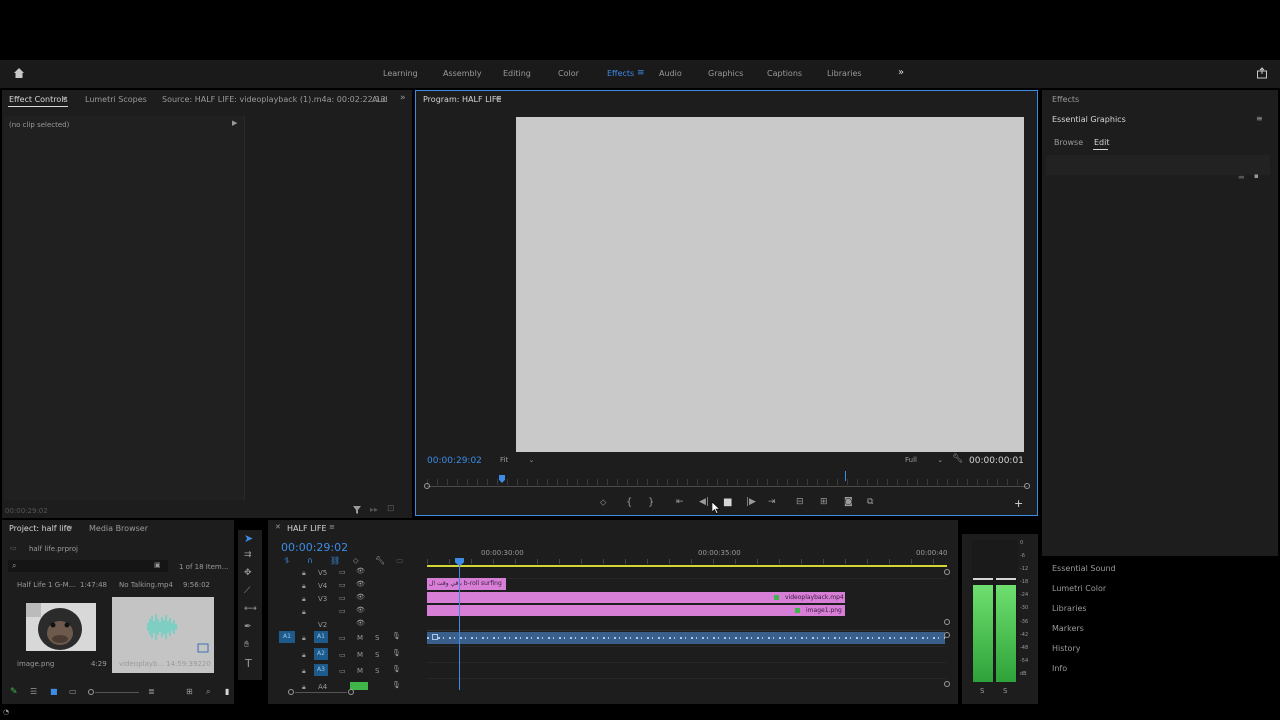  Describe the element at coordinates (322, 599) in the screenshot. I see `track-label-v3: V3` at that location.